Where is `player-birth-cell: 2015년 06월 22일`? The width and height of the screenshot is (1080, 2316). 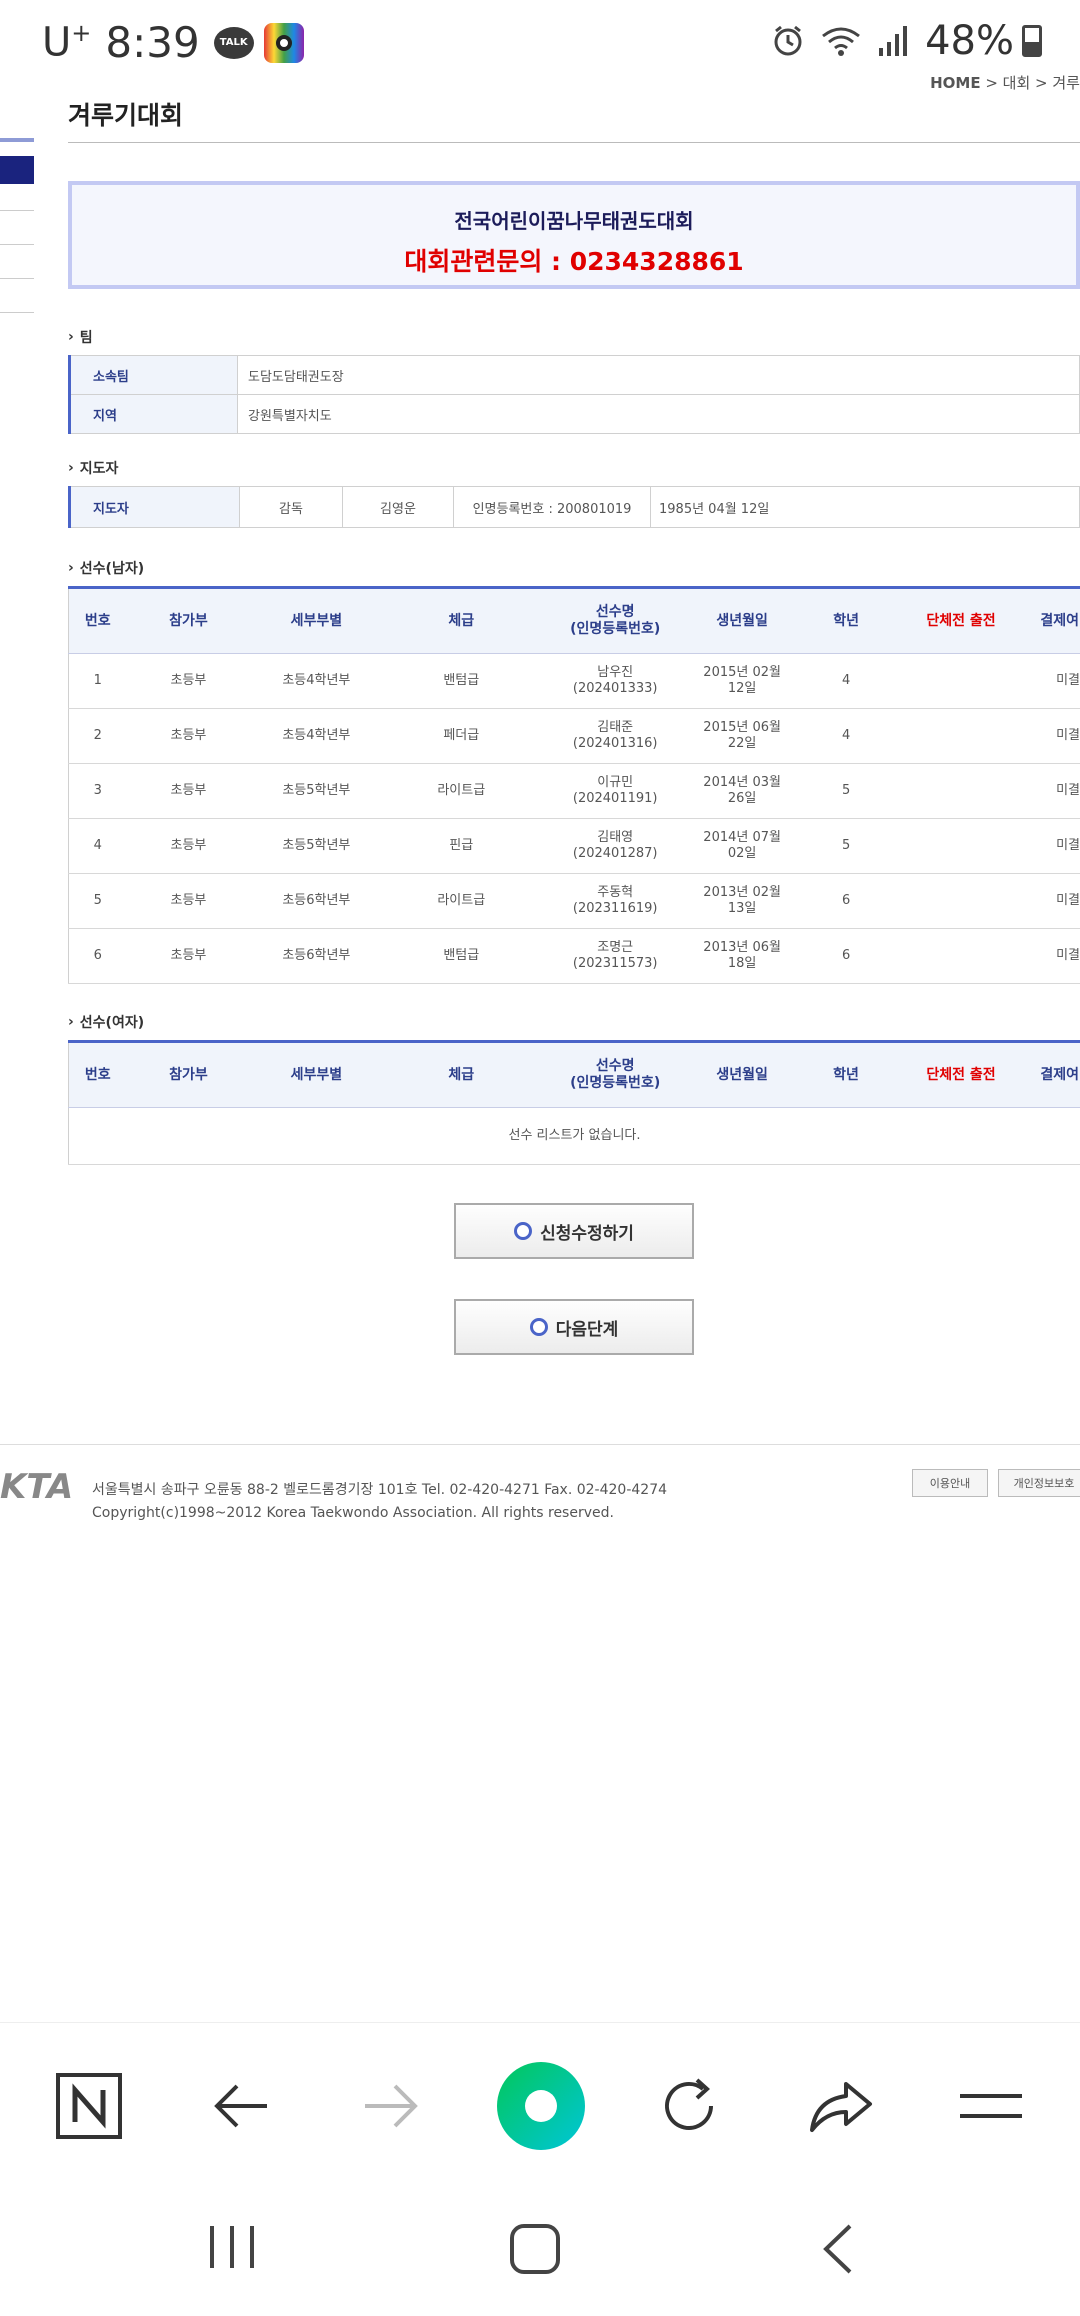 player-birth-cell: 2015년 06월 22일 is located at coordinates (742, 736).